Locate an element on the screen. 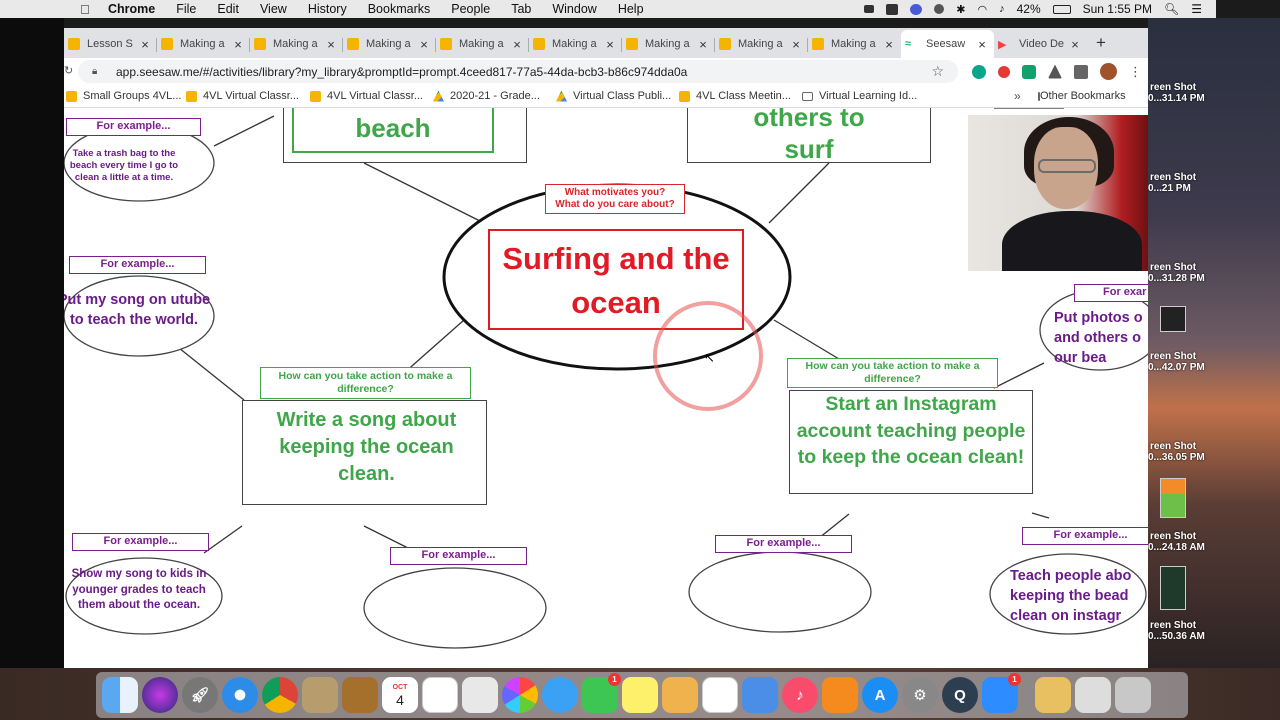 The image size is (1280, 720). messages-icon is located at coordinates (560, 695).